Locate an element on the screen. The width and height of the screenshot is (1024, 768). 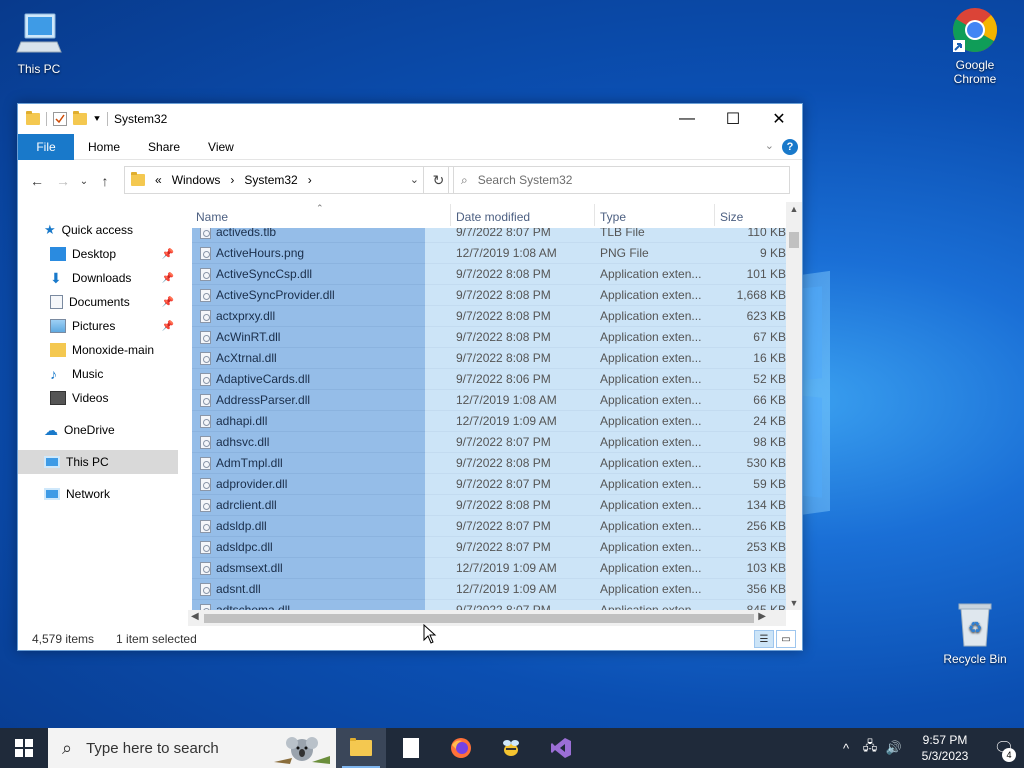
vertical-scrollbar: ▲ ▼ is located at coordinates (794, 406).